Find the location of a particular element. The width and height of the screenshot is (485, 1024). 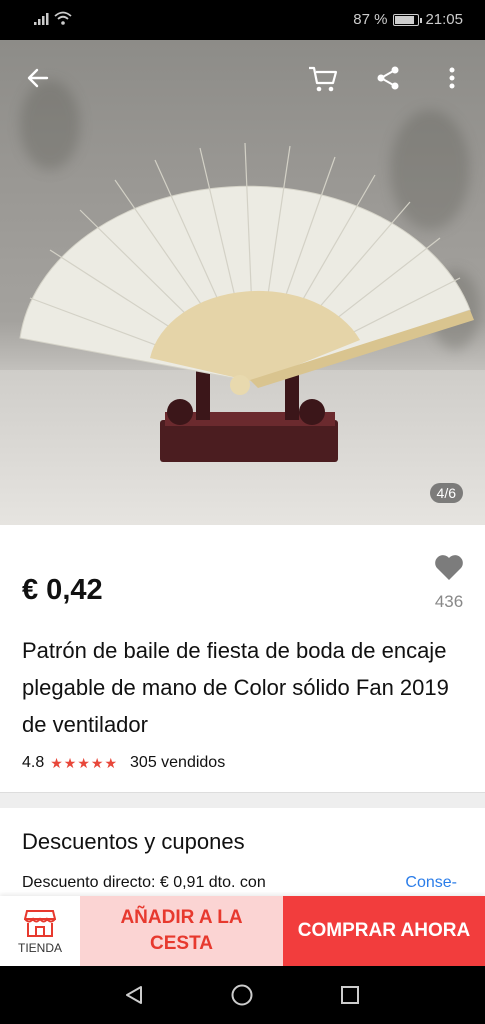

navigation-bar is located at coordinates (242, 995).